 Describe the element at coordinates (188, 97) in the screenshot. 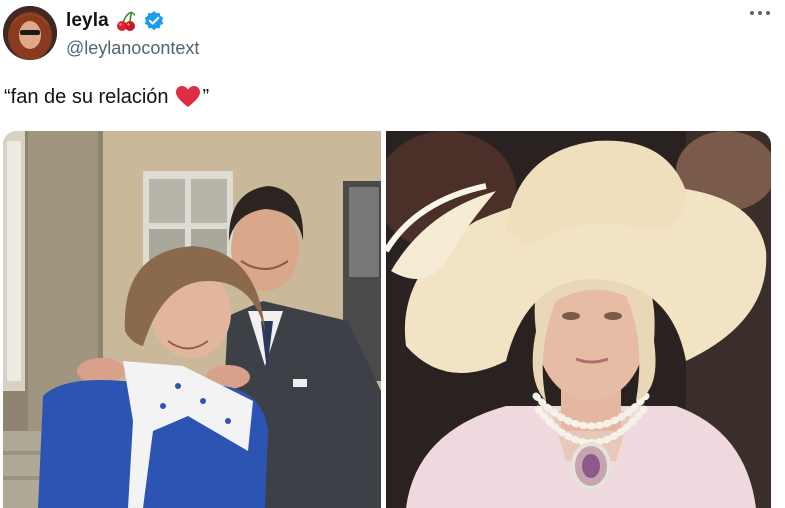

I see `red-heart-icon` at that location.